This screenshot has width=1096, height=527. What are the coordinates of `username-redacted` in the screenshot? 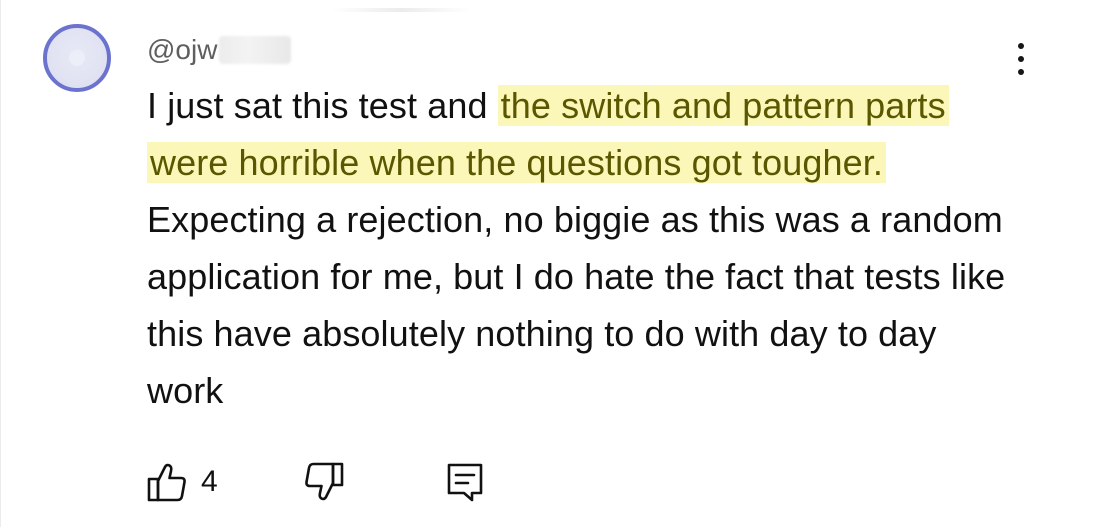 It's located at (255, 50).